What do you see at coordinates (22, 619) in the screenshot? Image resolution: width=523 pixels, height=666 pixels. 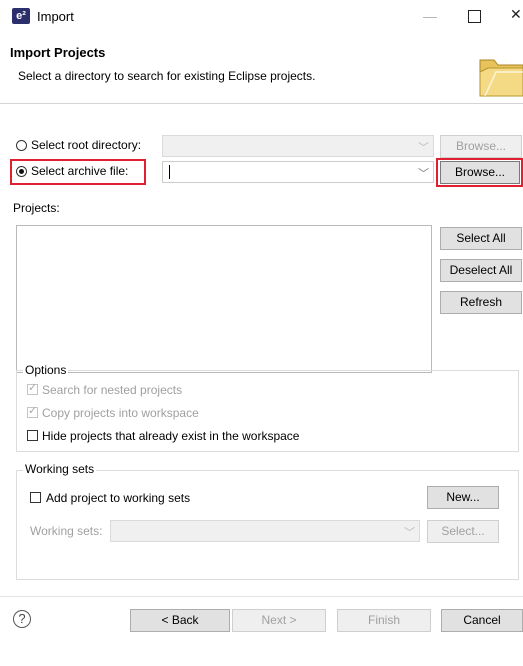 I see `help-icon: ?` at bounding box center [22, 619].